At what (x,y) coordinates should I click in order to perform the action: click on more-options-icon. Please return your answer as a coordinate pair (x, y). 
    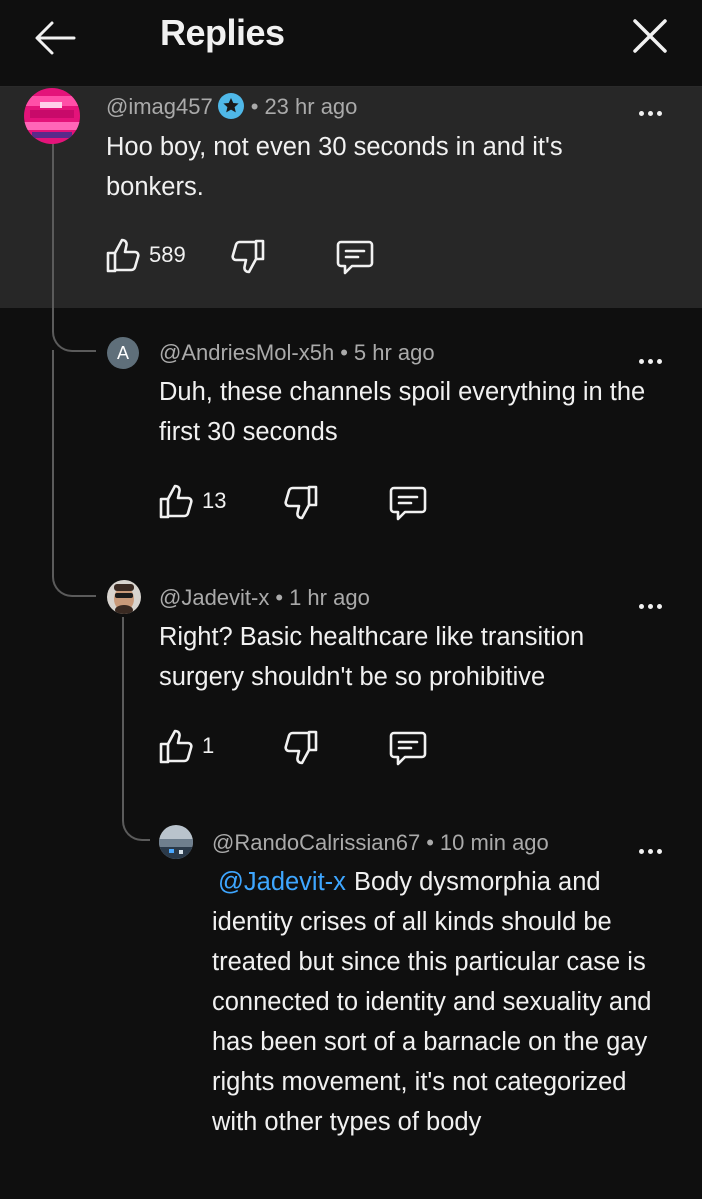
    Looking at the image, I should click on (650, 113).